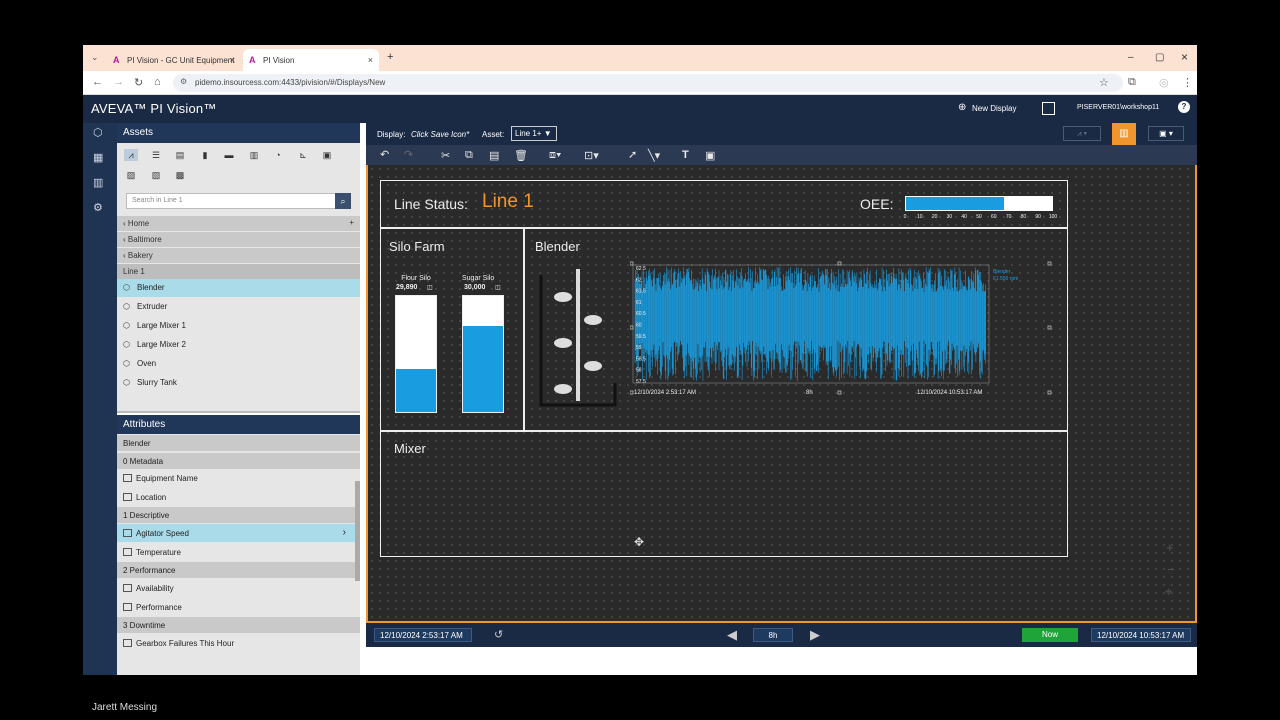  What do you see at coordinates (238, 364) in the screenshot?
I see `asset-item-oven: ⬡ Oven` at bounding box center [238, 364].